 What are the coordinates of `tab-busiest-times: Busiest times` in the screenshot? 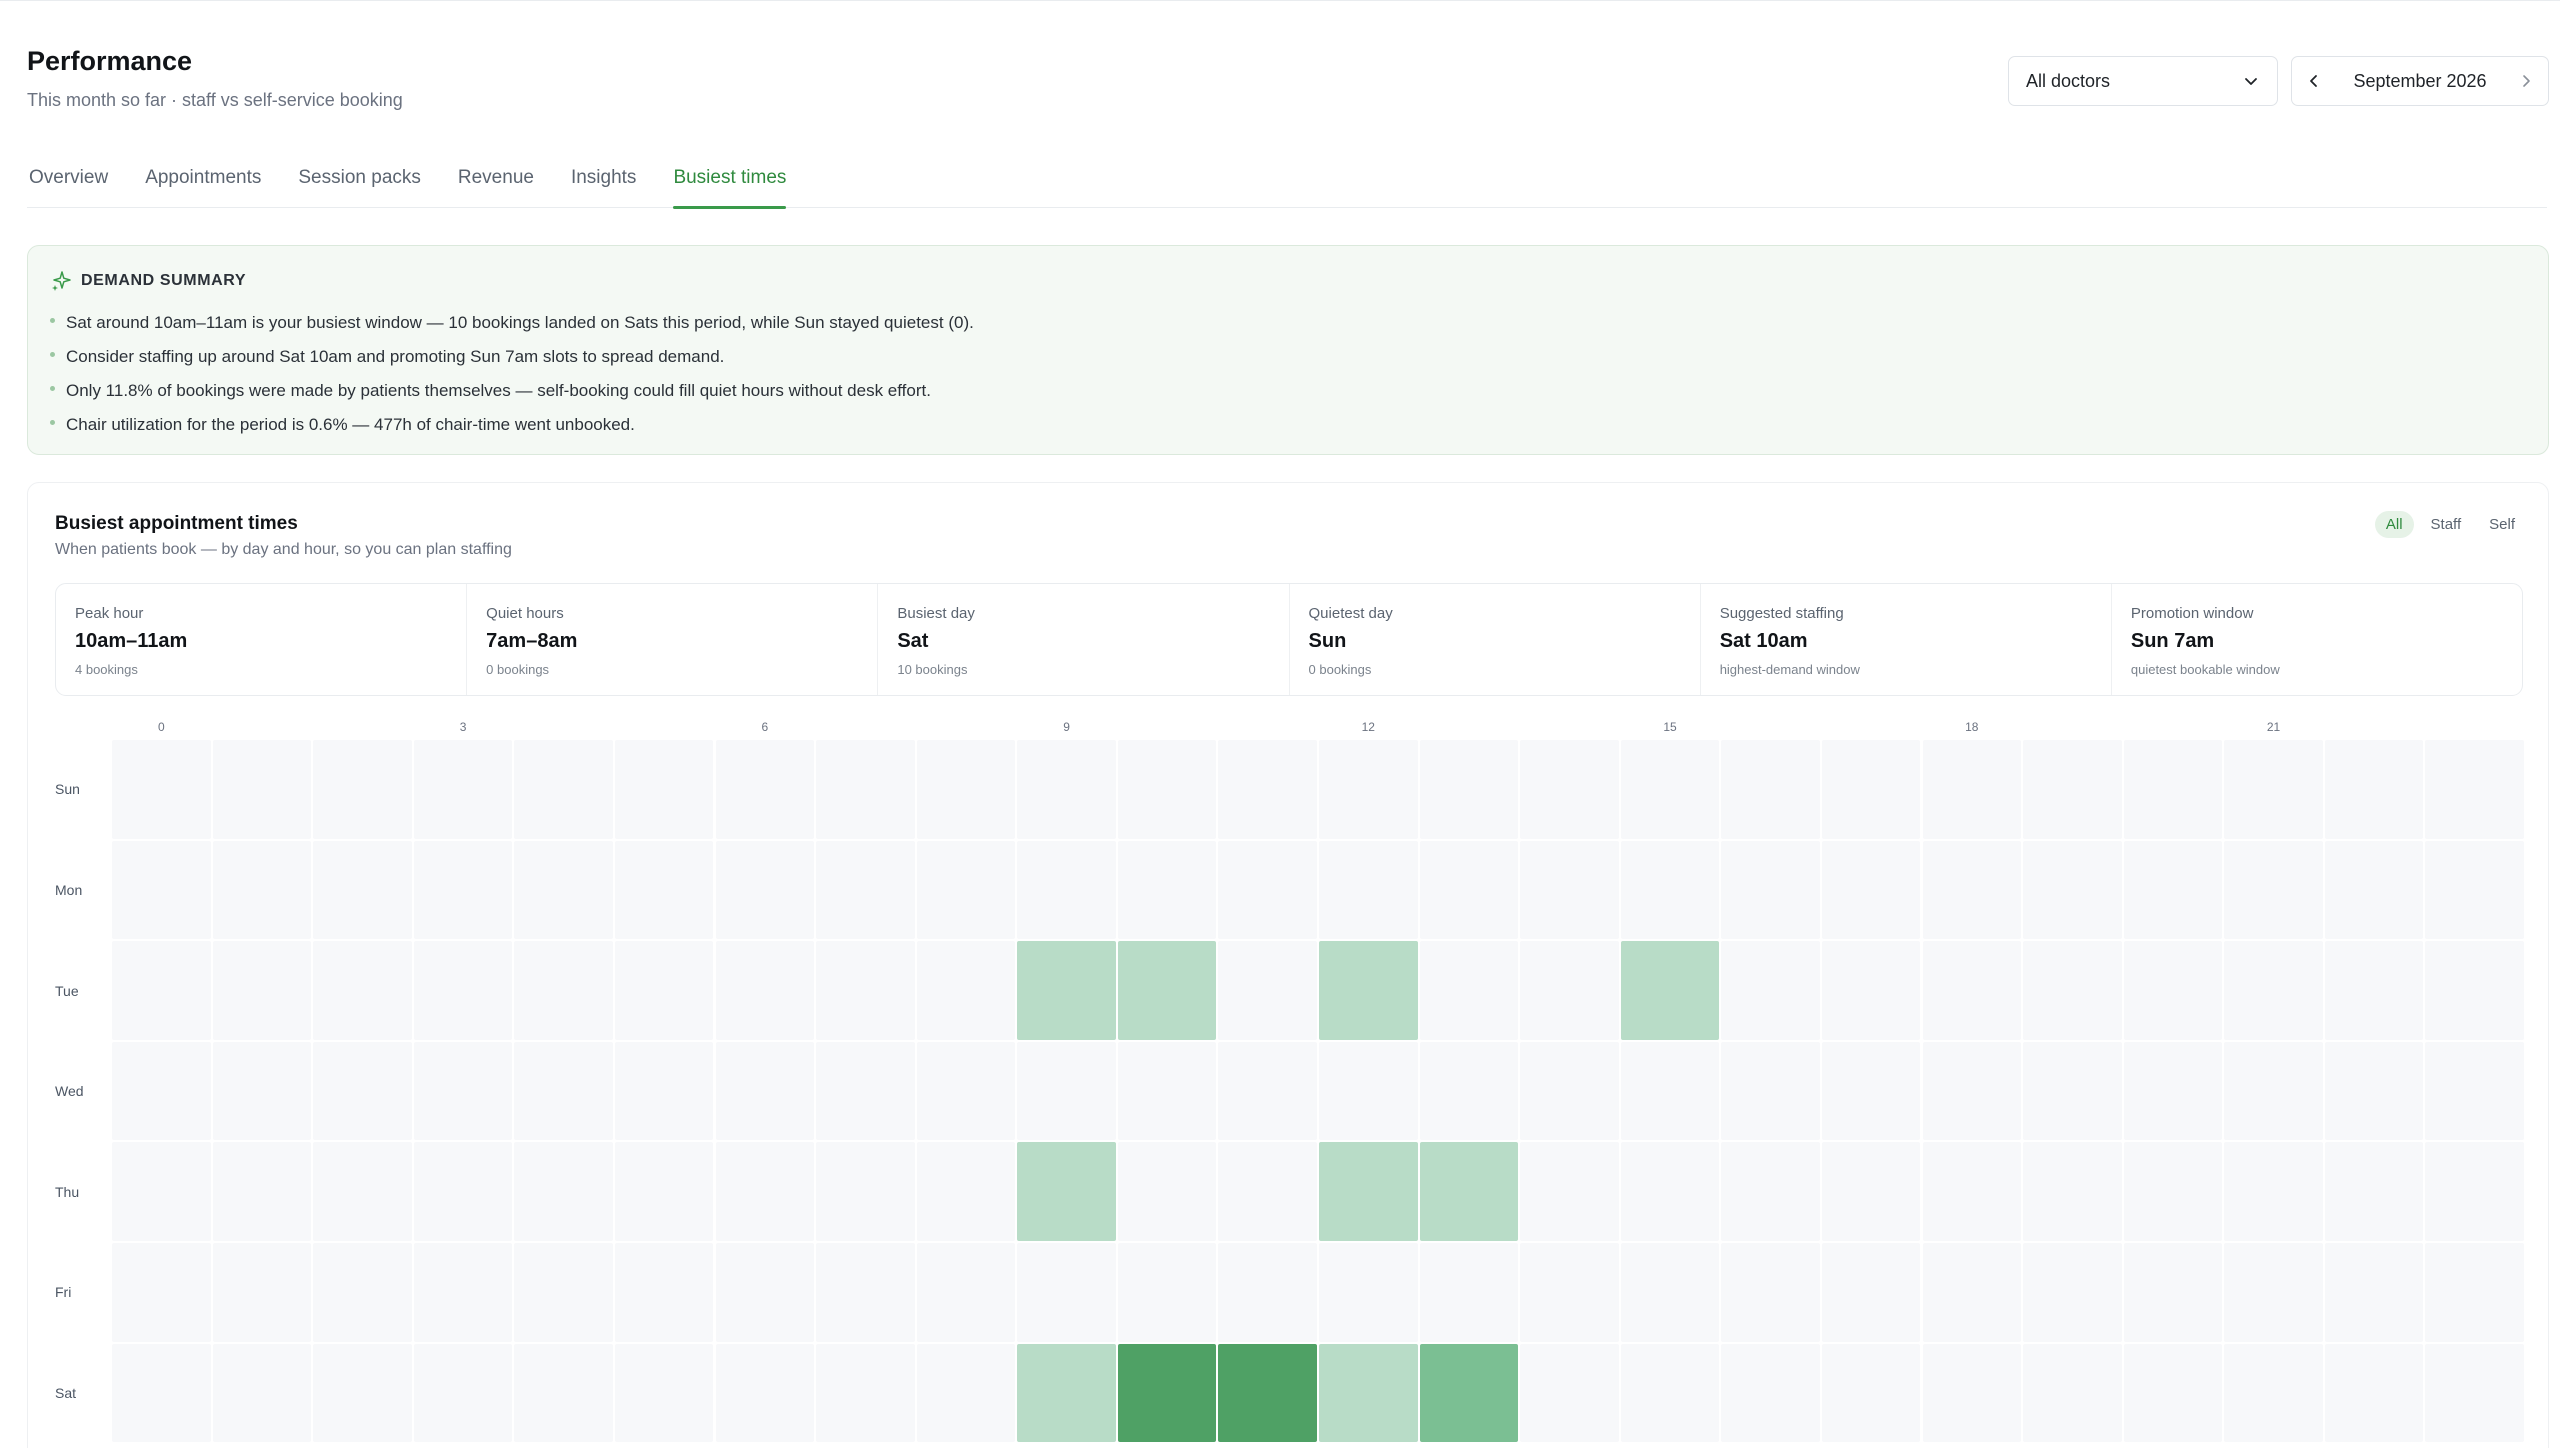 It's located at (729, 179).